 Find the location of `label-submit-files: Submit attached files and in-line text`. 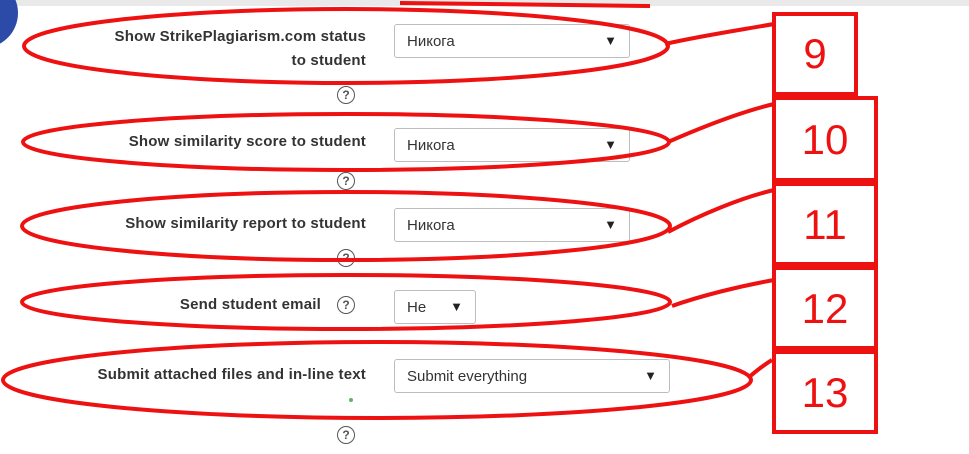

label-submit-files: Submit attached files and in-line text is located at coordinates (232, 375).